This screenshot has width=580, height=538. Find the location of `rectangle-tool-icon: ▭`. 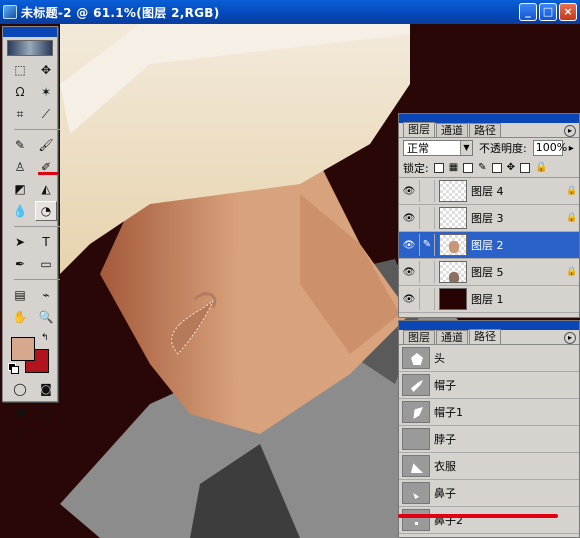

rectangle-tool-icon: ▭ is located at coordinates (46, 264).